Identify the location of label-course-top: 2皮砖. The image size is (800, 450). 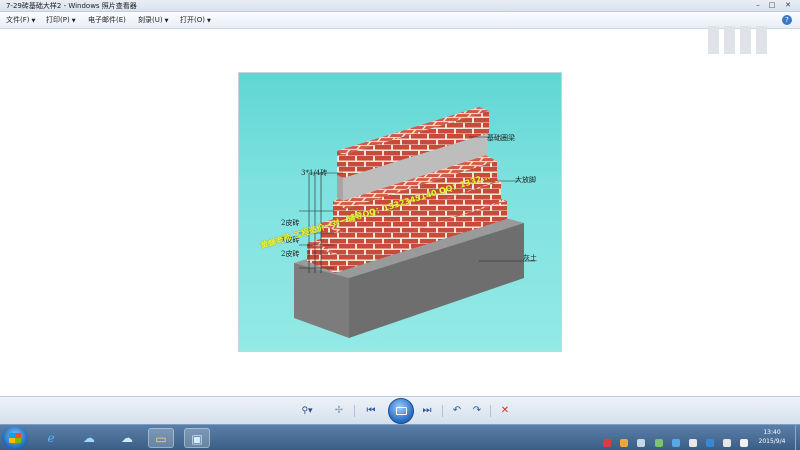
(290, 223).